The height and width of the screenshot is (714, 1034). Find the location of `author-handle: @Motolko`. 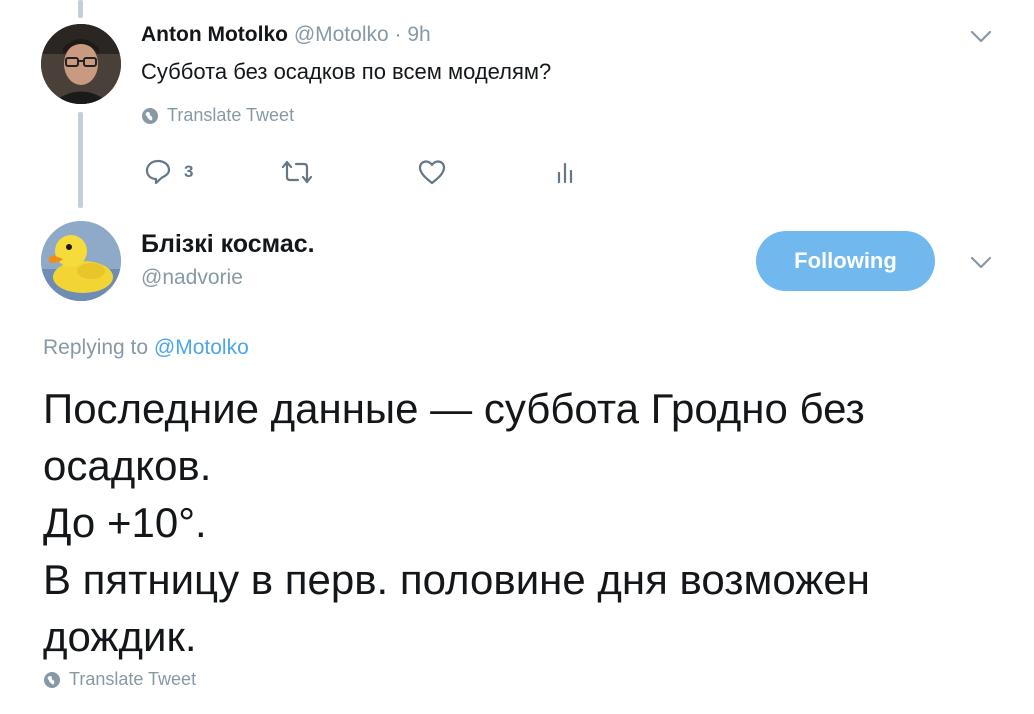

author-handle: @Motolko is located at coordinates (341, 34).